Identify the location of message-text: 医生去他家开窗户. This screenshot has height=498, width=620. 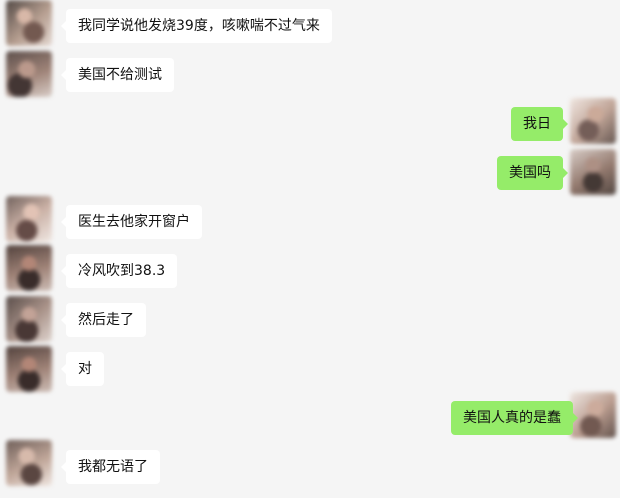
(134, 222).